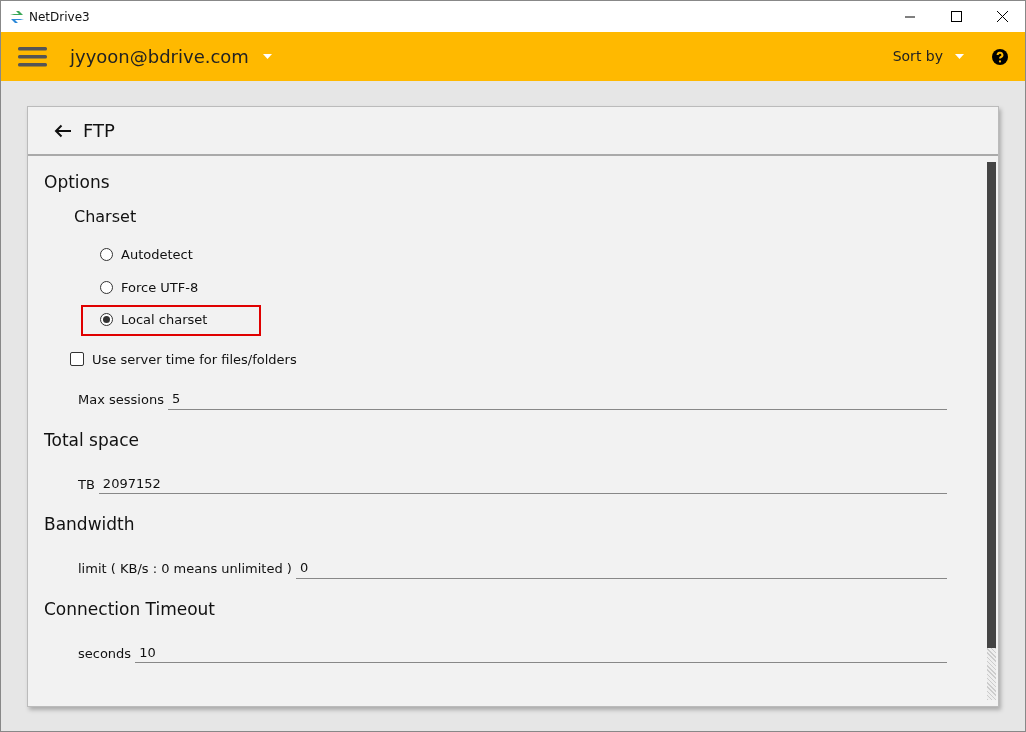  Describe the element at coordinates (621, 568) in the screenshot. I see `input-field: 0` at that location.